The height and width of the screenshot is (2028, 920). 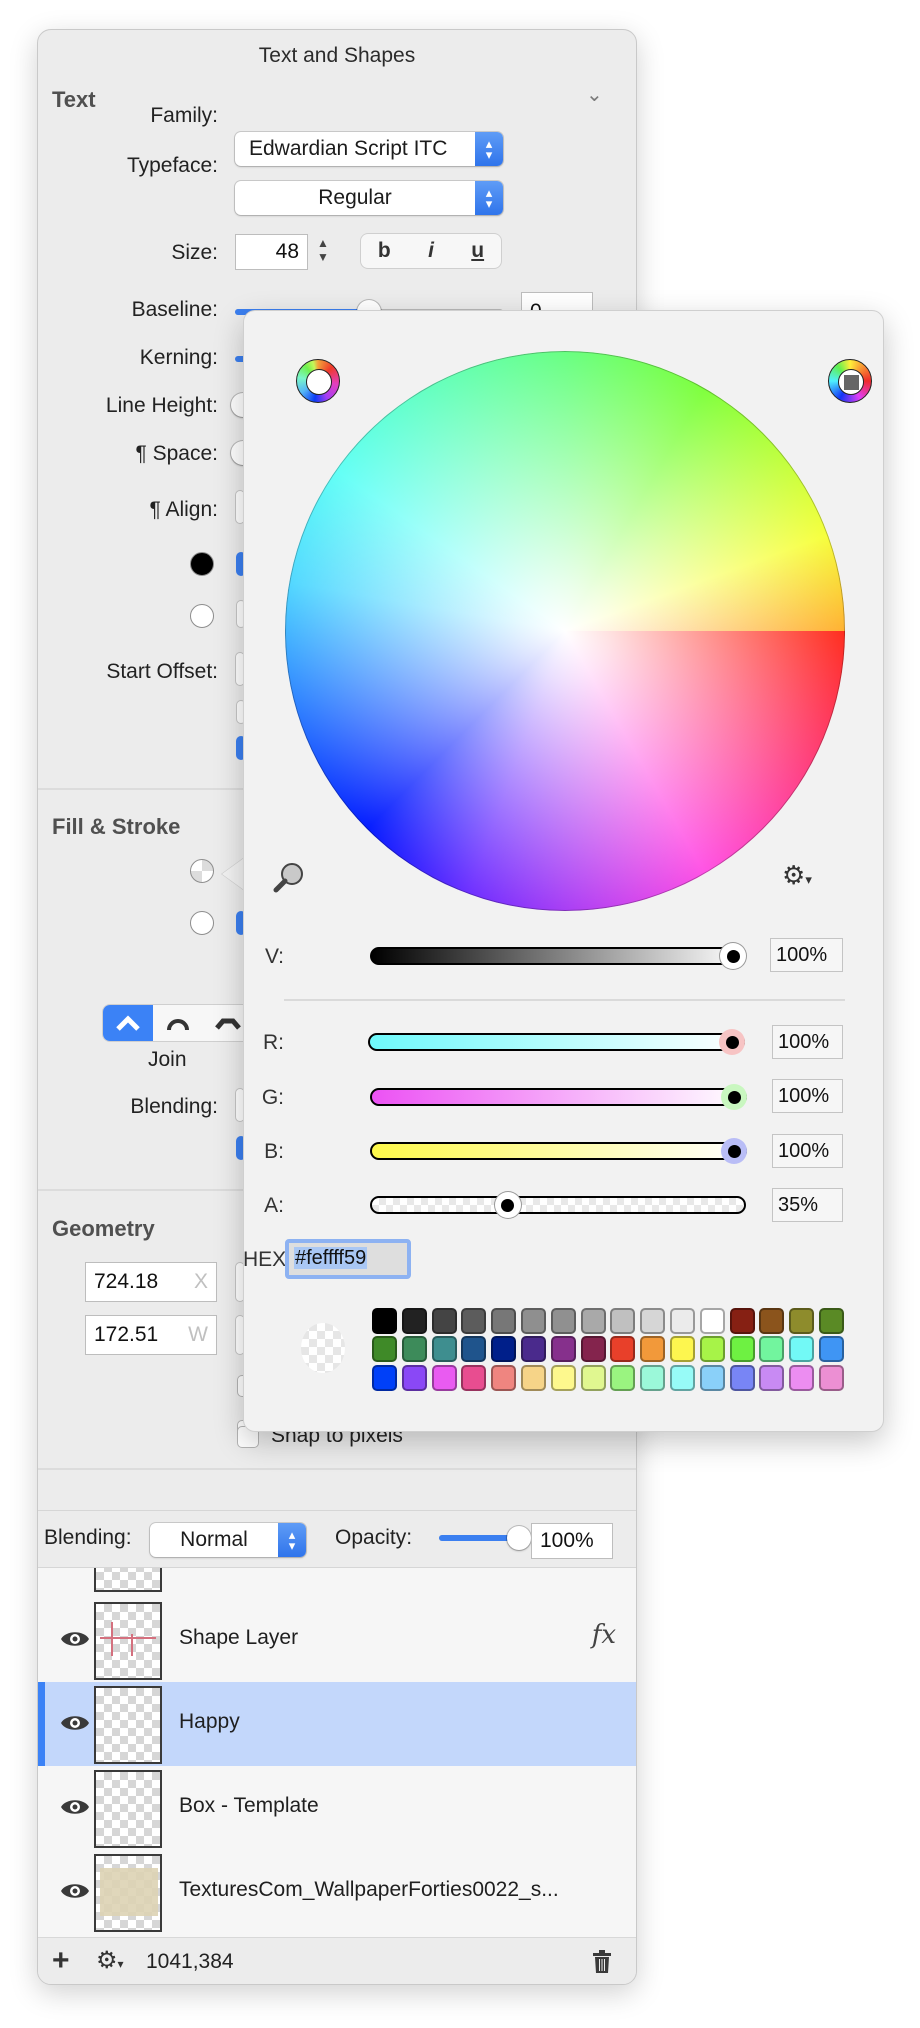 I want to click on collapse-chevron-icon: ⌄, so click(x=594, y=94).